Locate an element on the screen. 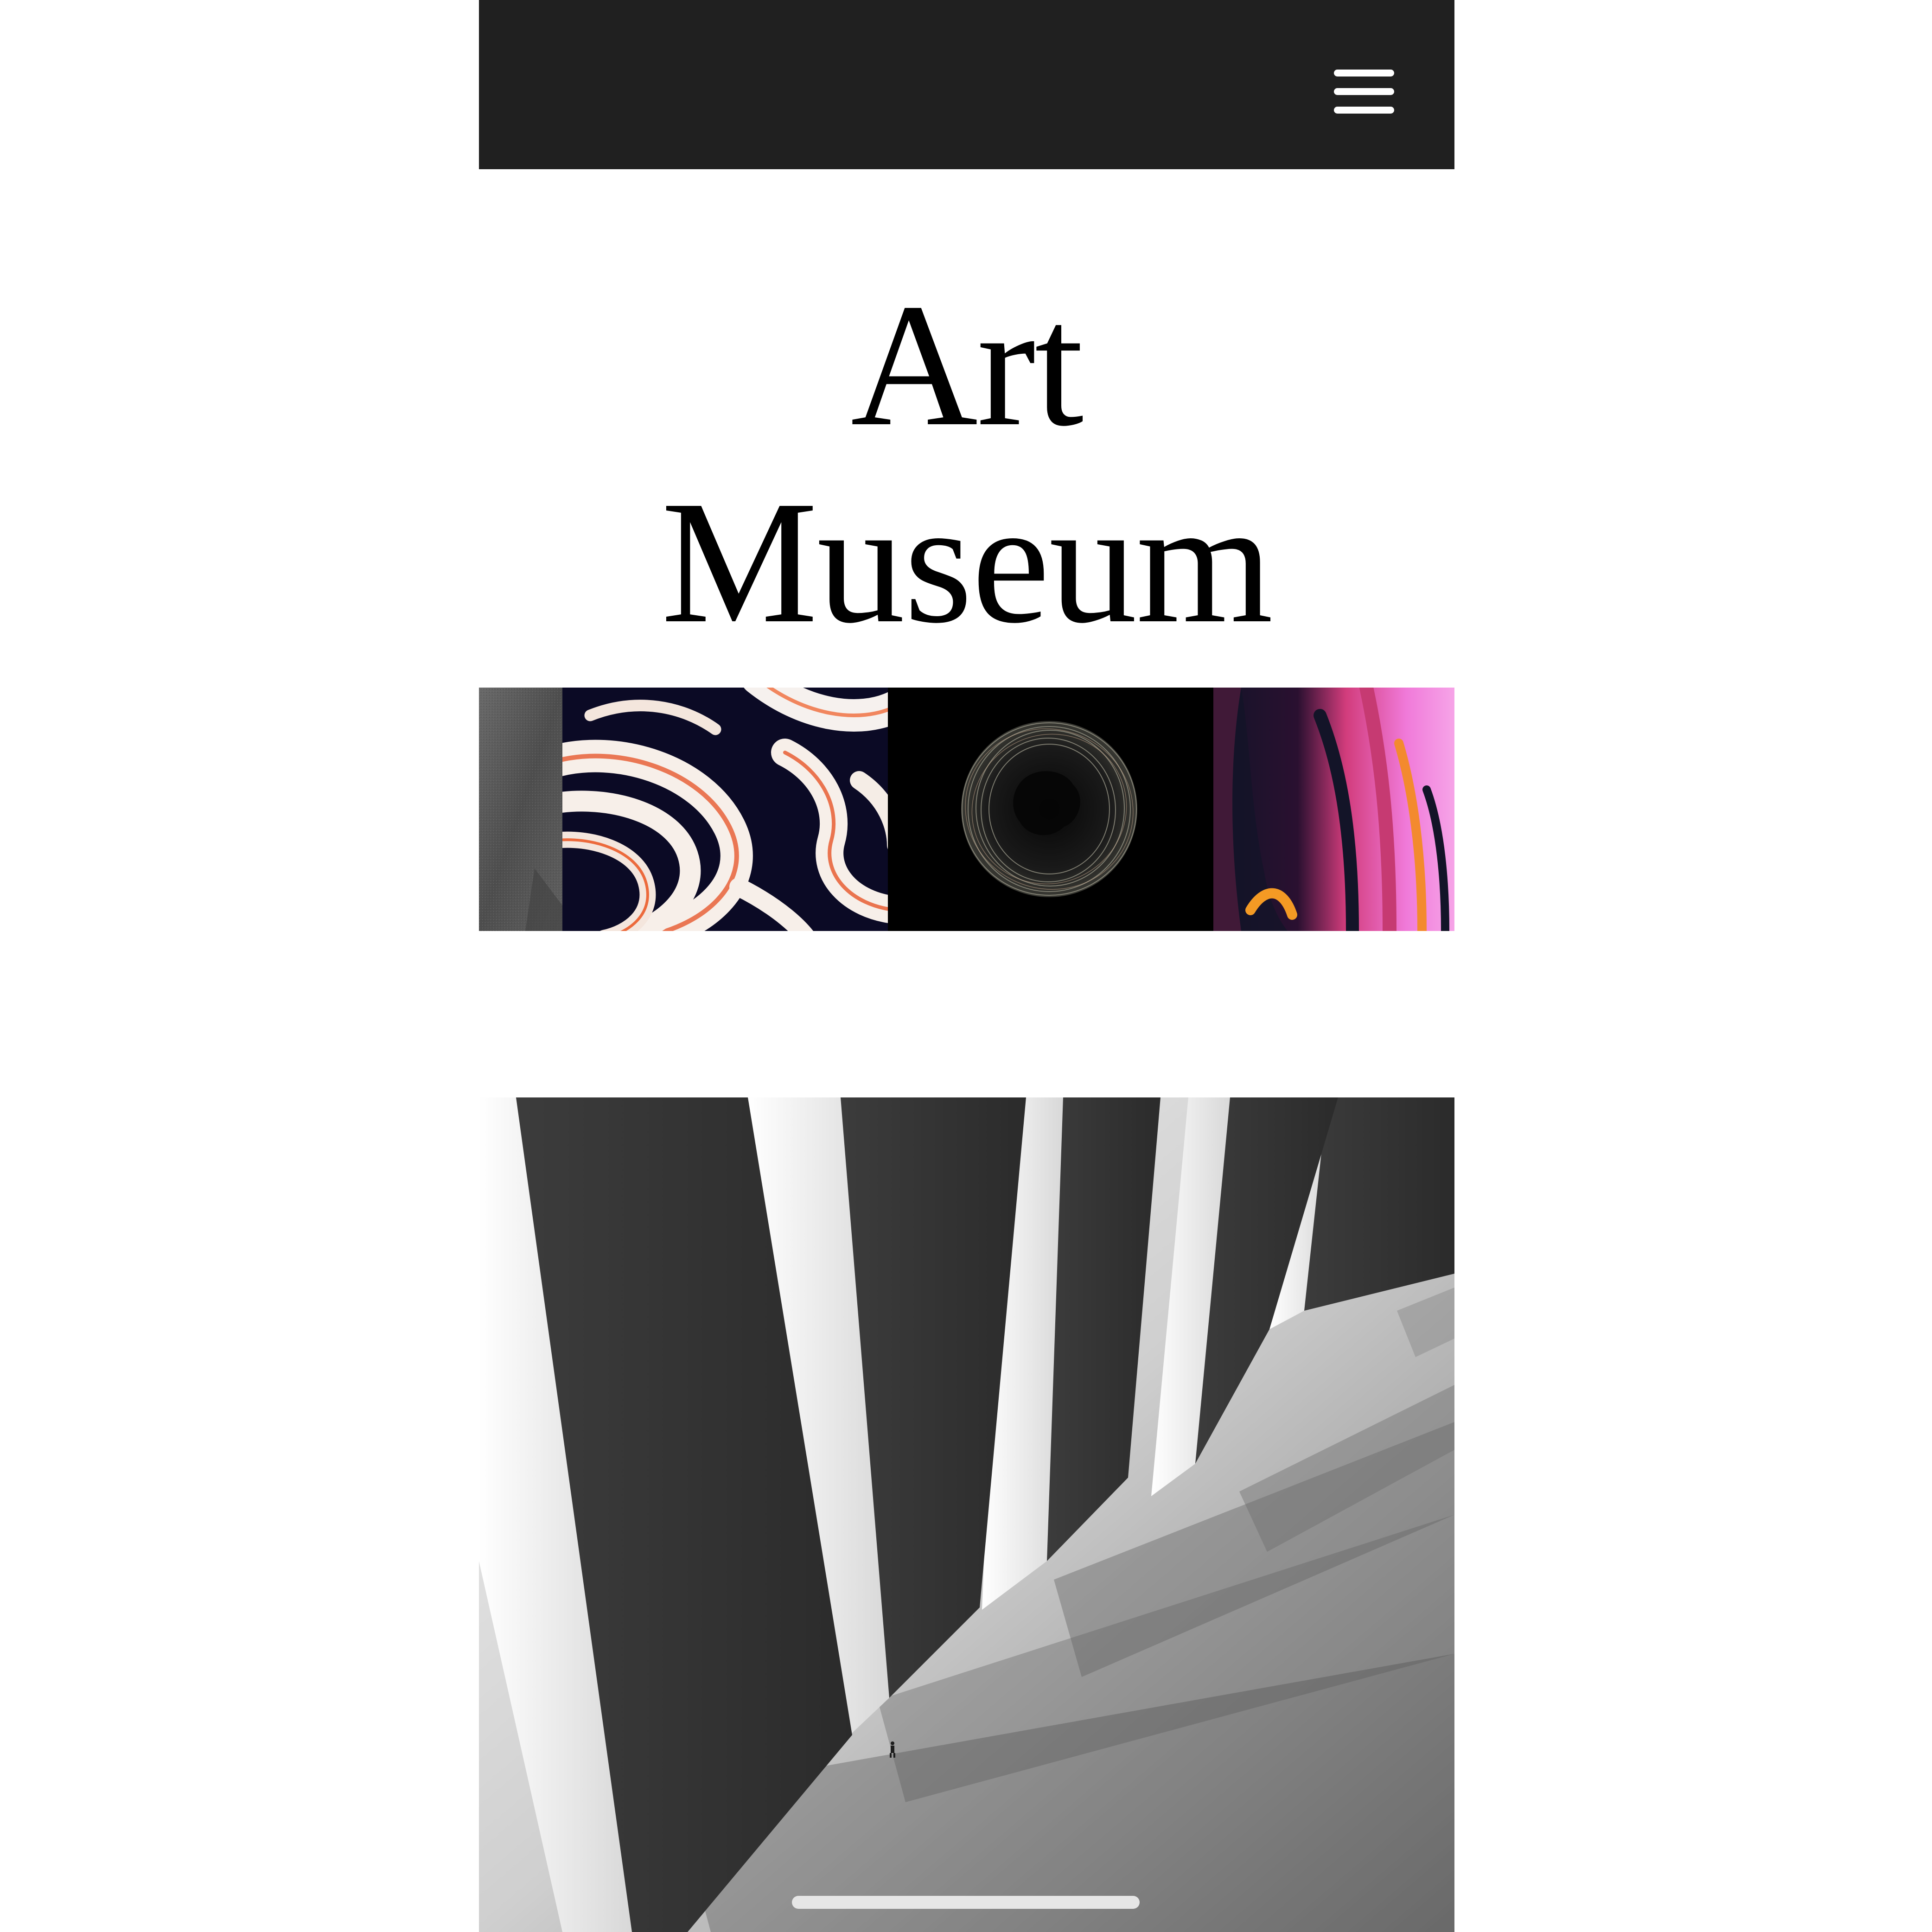  wire-sphere-artwork is located at coordinates (1050, 809).